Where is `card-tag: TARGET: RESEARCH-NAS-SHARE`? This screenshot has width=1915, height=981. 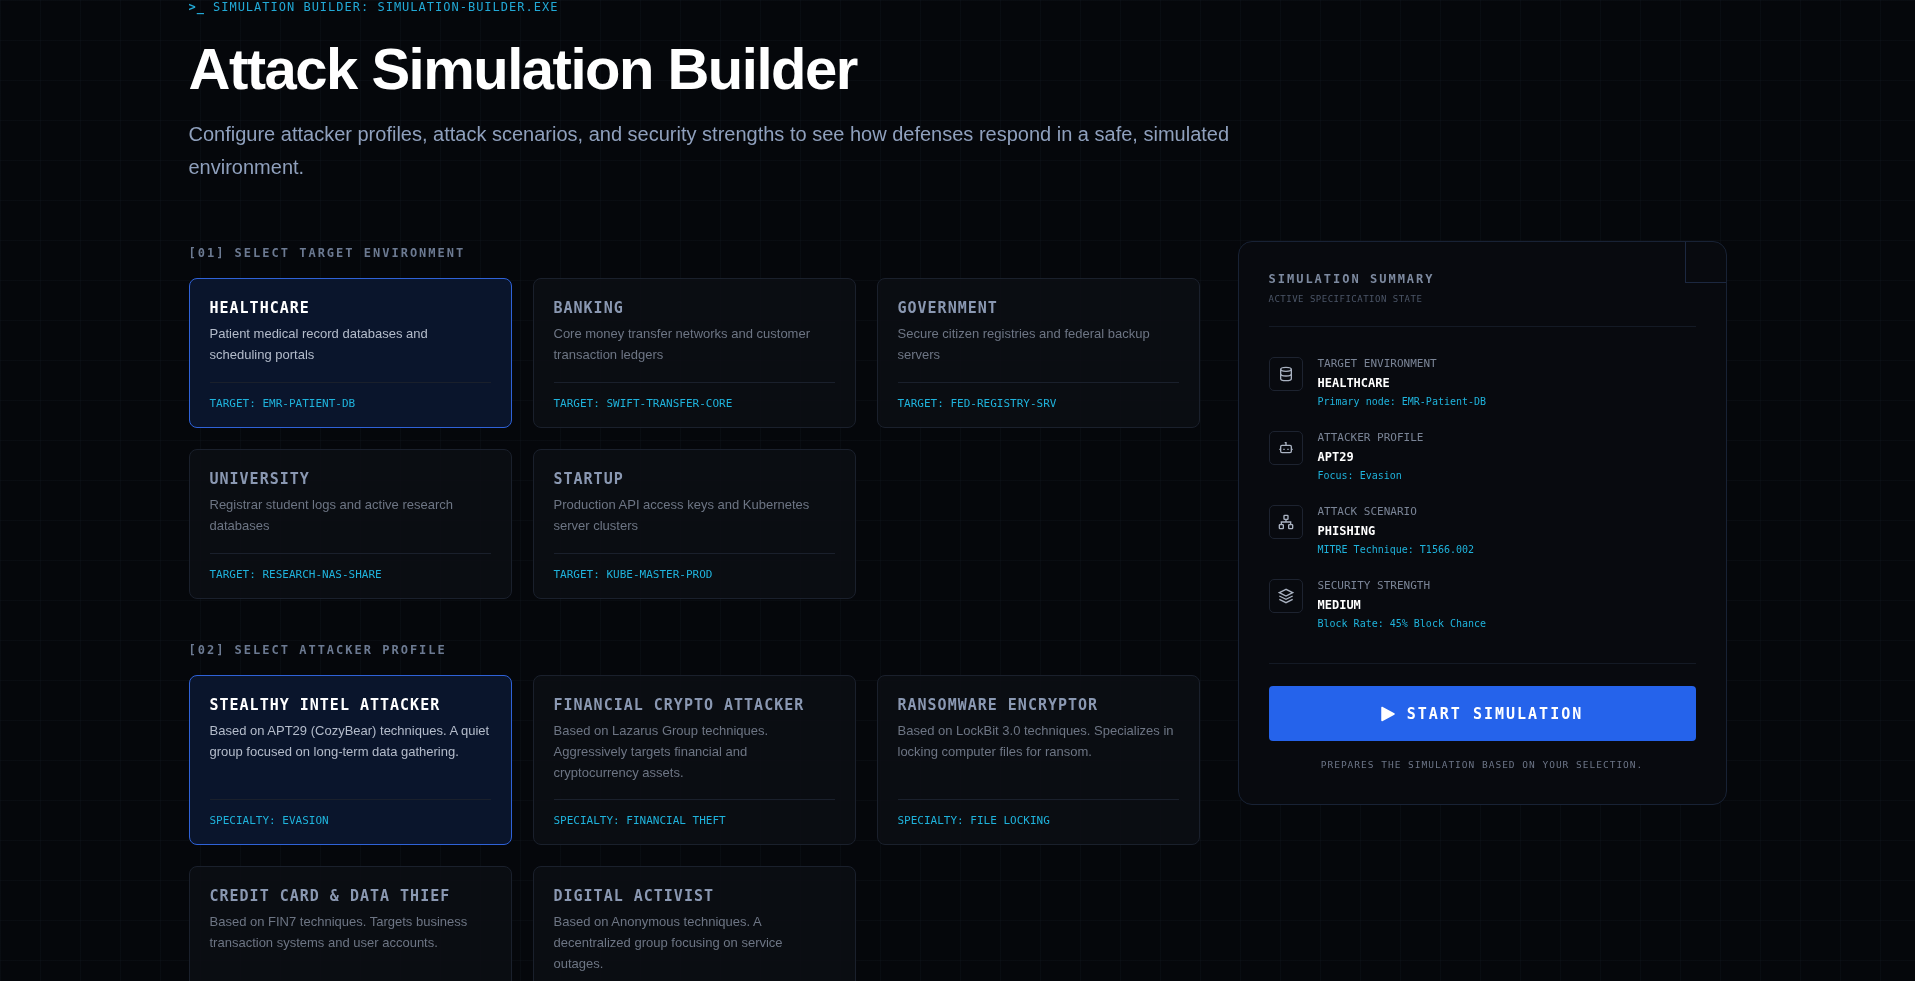 card-tag: TARGET: RESEARCH-NAS-SHARE is located at coordinates (295, 574).